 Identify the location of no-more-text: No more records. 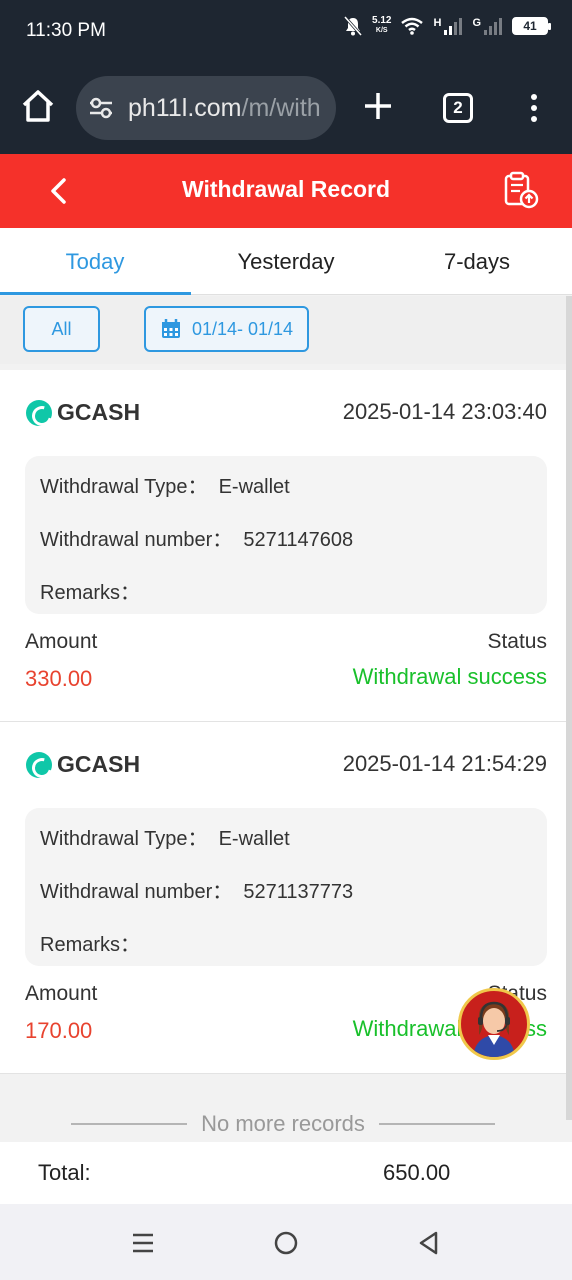
(283, 1123).